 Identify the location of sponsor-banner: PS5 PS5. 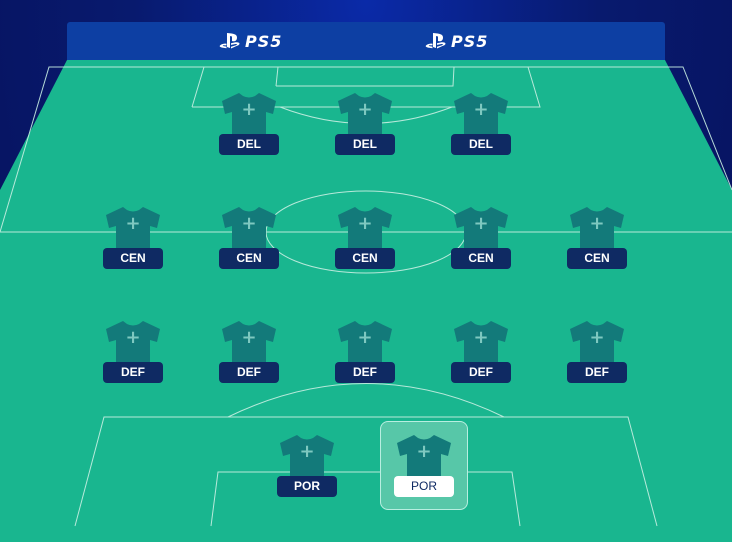
(366, 41).